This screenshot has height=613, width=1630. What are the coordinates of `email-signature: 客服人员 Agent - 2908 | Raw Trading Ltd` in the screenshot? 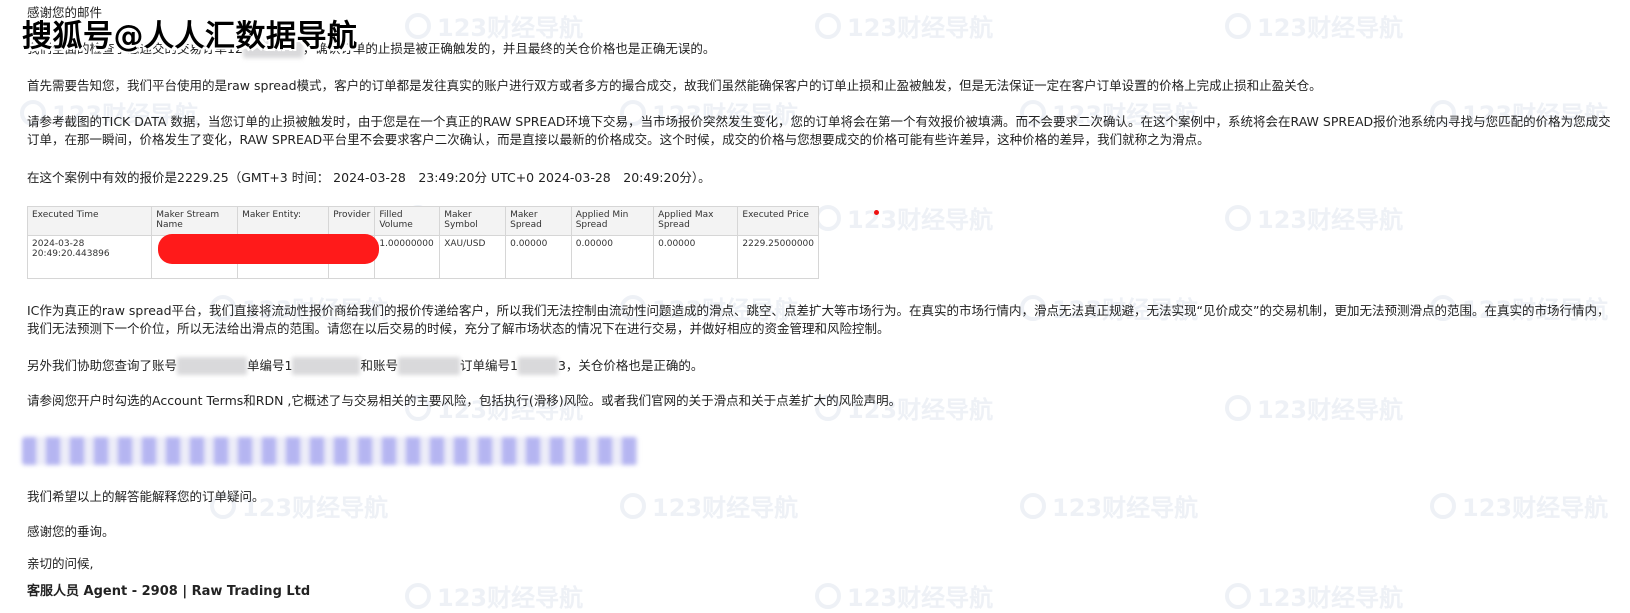 It's located at (169, 591).